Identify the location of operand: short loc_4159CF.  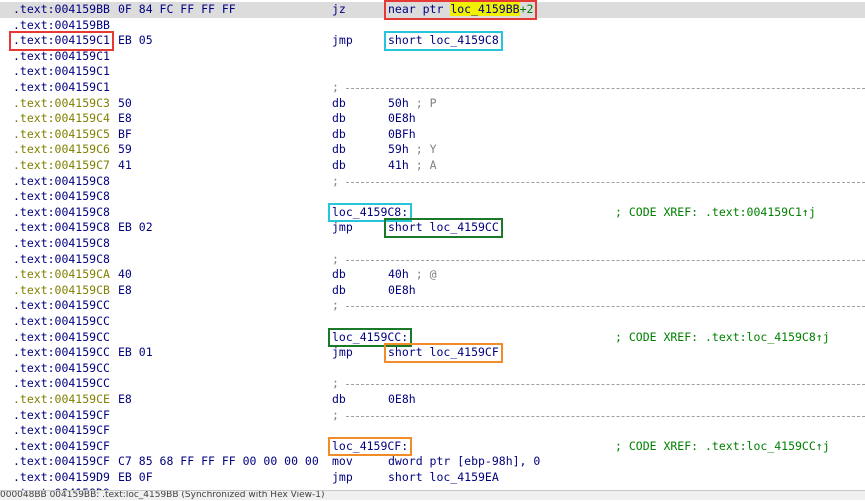
(443, 353).